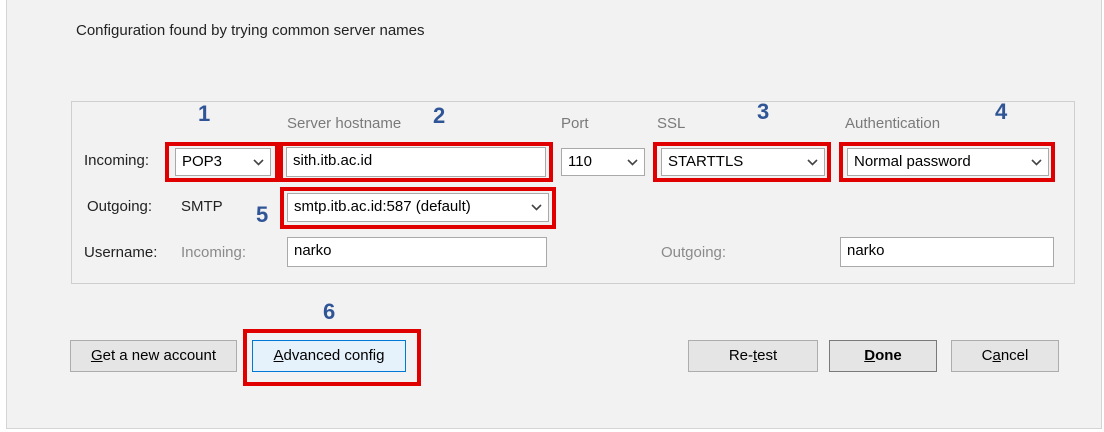  I want to click on annotation-3: 3, so click(763, 111).